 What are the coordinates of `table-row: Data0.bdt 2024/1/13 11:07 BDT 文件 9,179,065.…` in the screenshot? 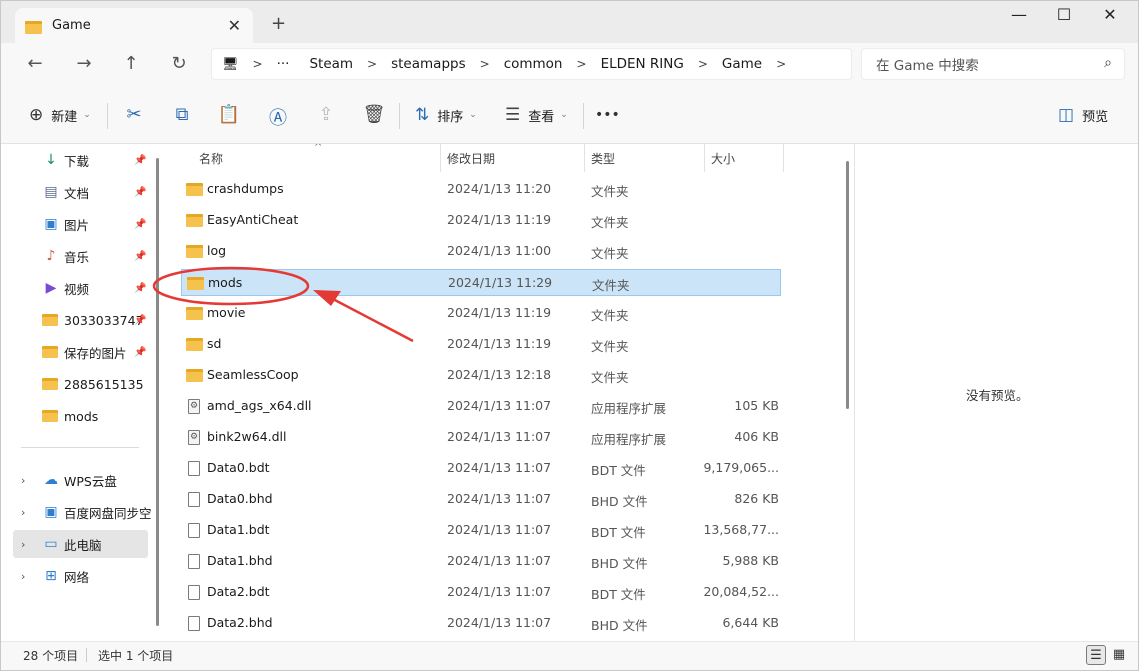 It's located at (481, 468).